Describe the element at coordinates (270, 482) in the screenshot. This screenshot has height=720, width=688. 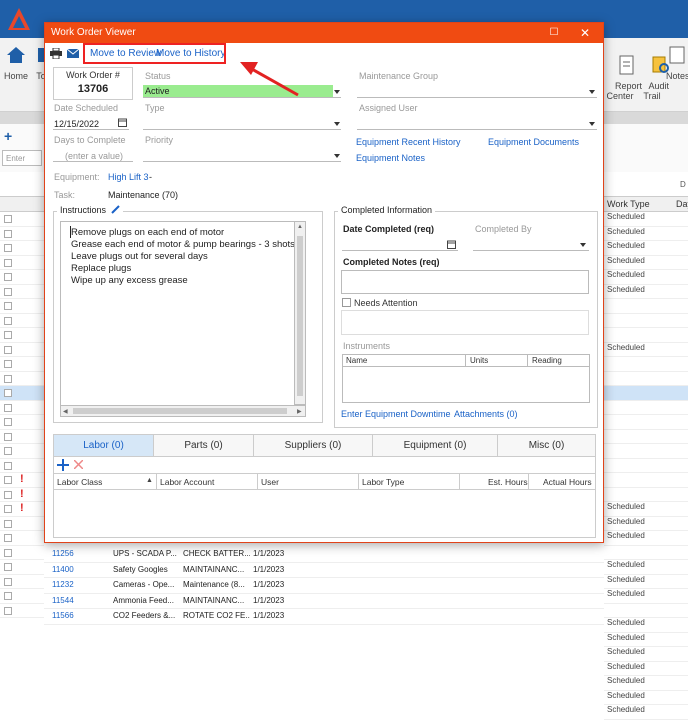
I see `labor-col-user: User` at that location.